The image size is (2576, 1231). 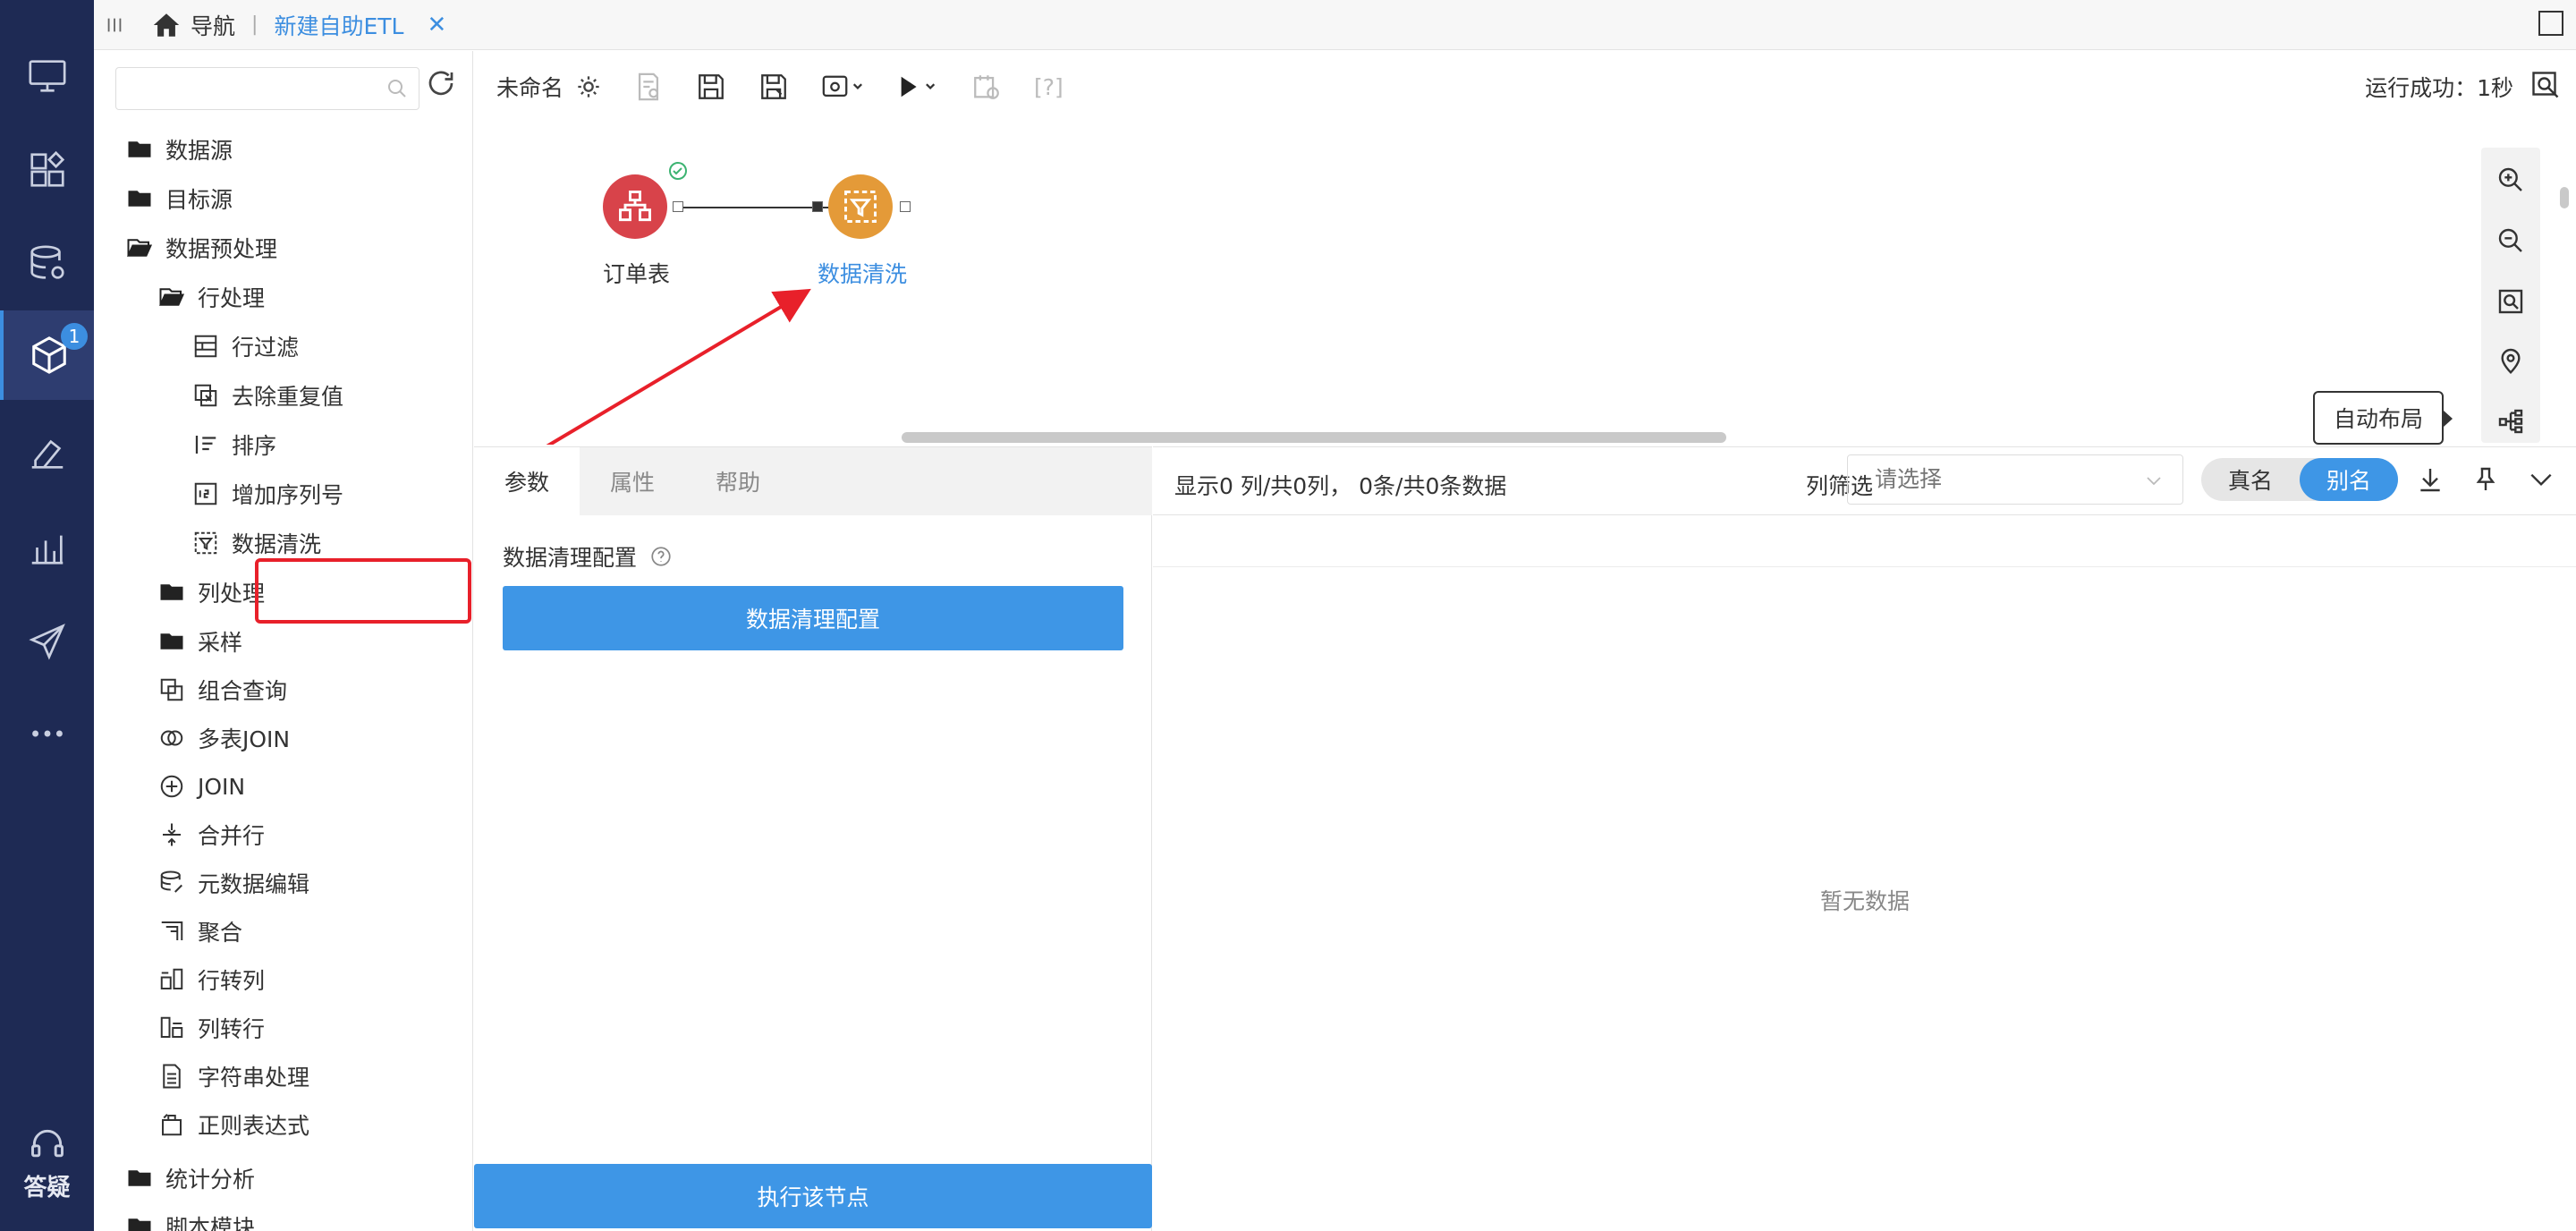 What do you see at coordinates (201, 248) in the screenshot?
I see `tree-item-preprocess: 数据预处理` at bounding box center [201, 248].